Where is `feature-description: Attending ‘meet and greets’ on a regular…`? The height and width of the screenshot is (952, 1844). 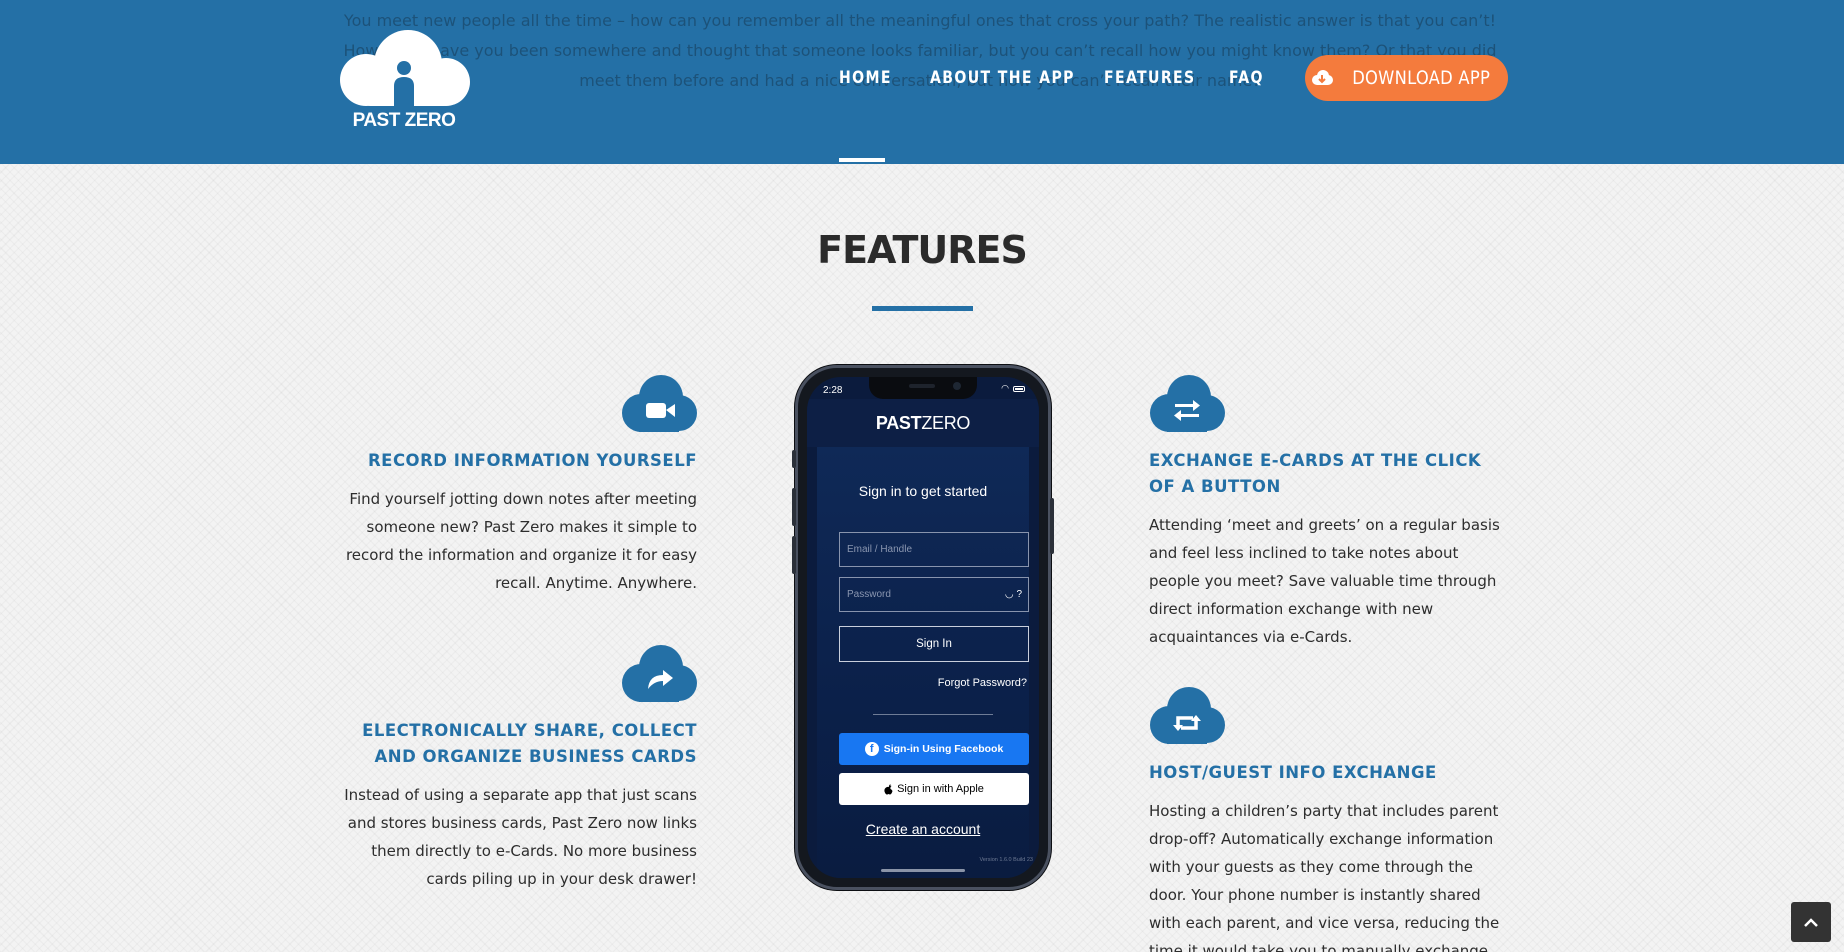
feature-description: Attending ‘meet and greets’ on a regular… is located at coordinates (1324, 581).